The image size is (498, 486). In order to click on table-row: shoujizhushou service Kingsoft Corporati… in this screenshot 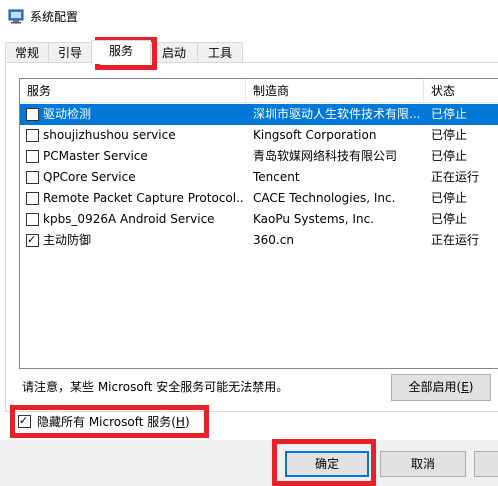, I will do `click(259, 135)`.